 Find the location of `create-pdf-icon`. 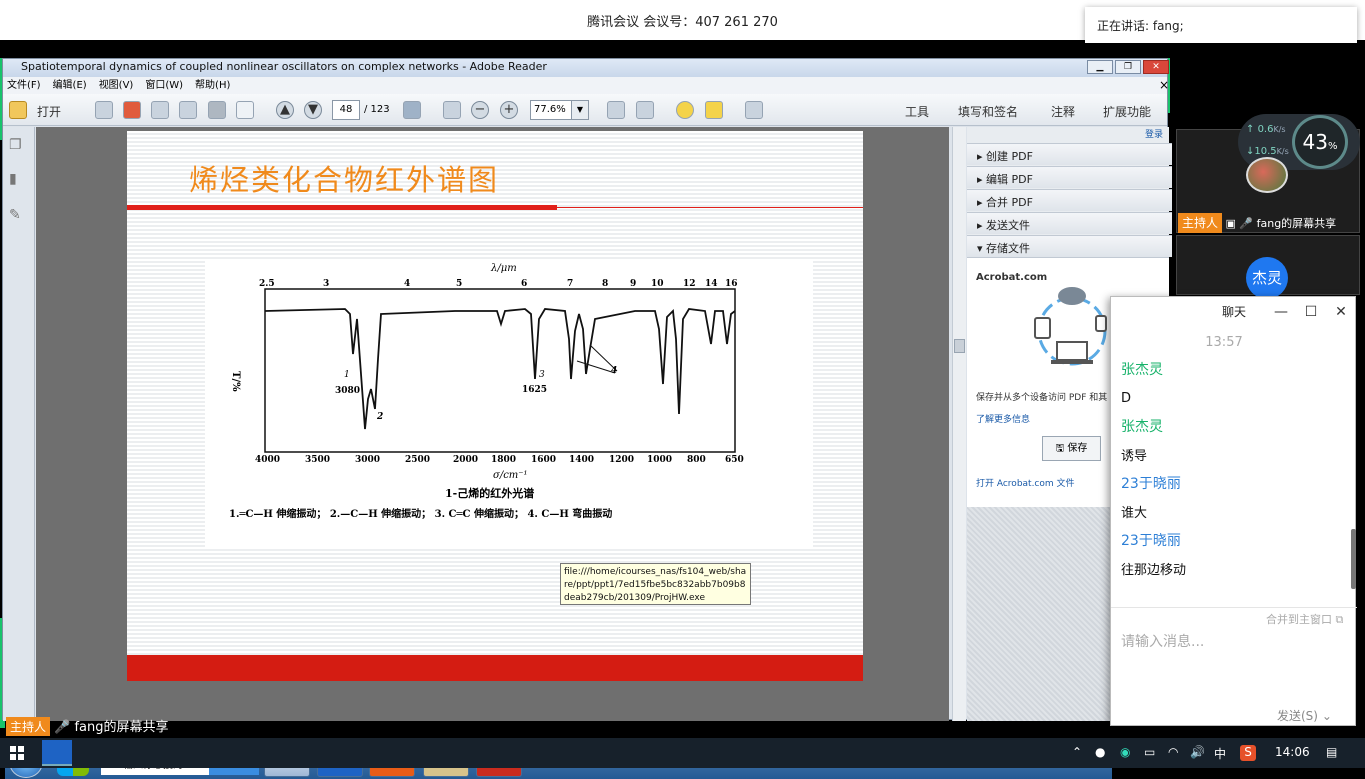

create-pdf-icon is located at coordinates (104, 110).